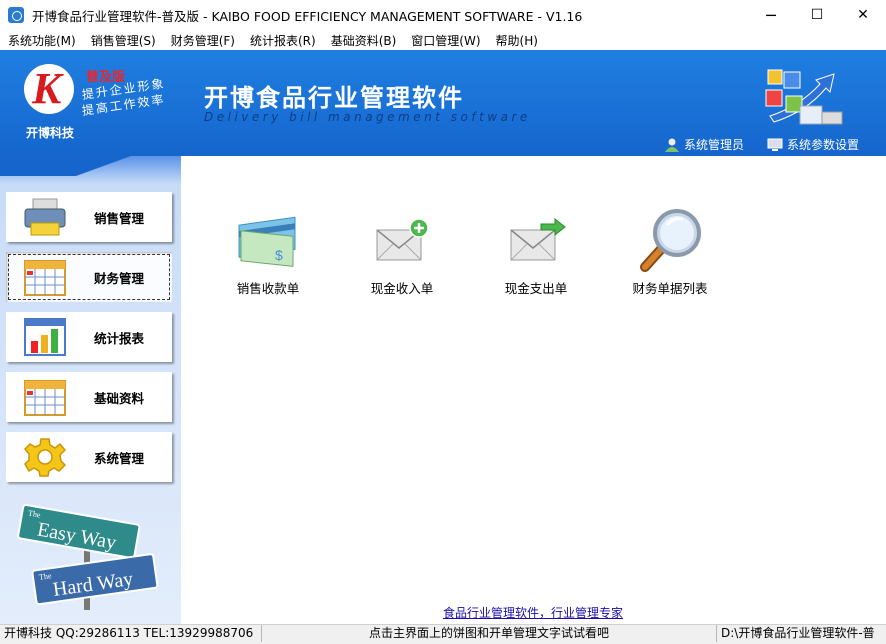 The image size is (886, 644). What do you see at coordinates (47, 88) in the screenshot?
I see `logo-k-icon: K` at bounding box center [47, 88].